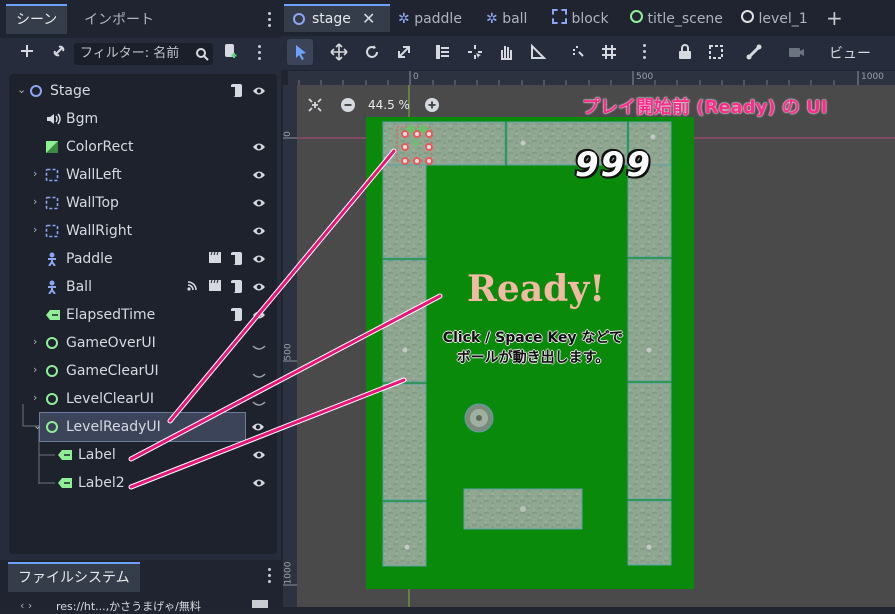 Image resolution: width=895 pixels, height=614 pixels. I want to click on tab-stage: stage ✕, so click(337, 18).